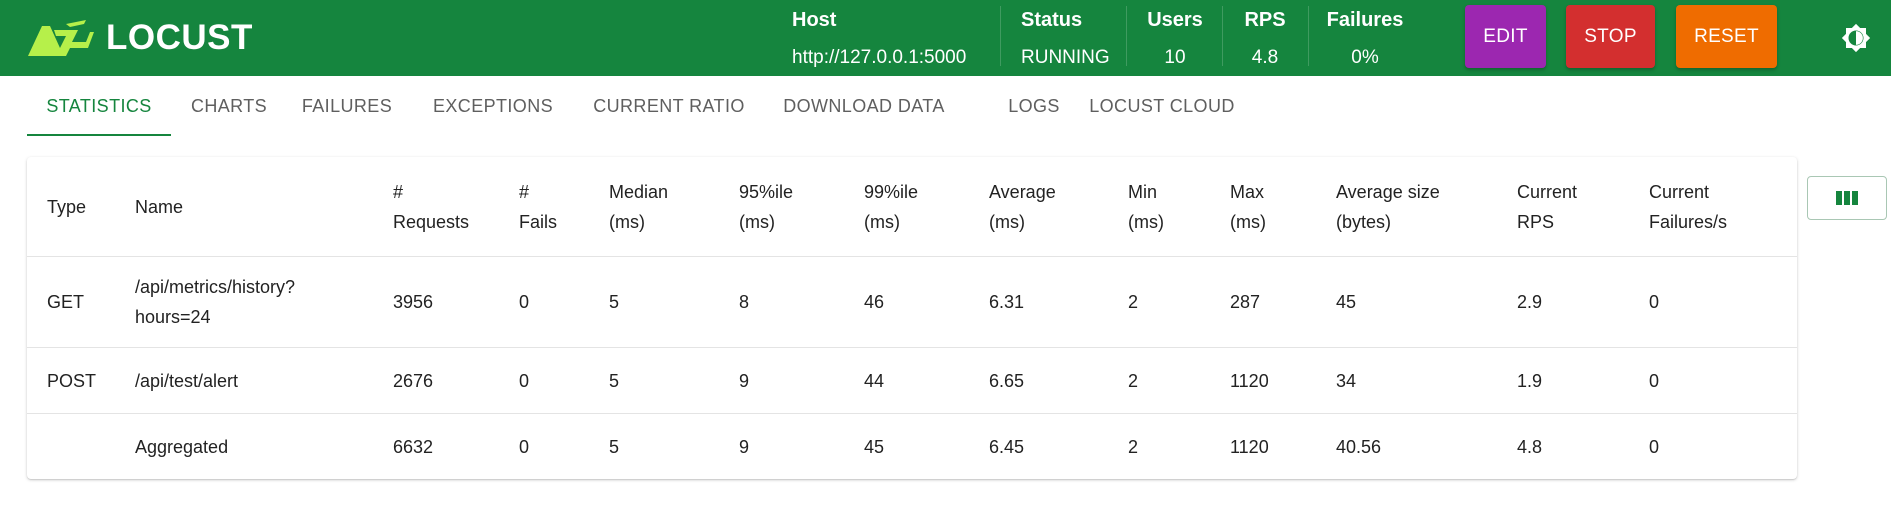 The image size is (1891, 522). Describe the element at coordinates (229, 106) in the screenshot. I see `tab-charts: CHARTS` at that location.